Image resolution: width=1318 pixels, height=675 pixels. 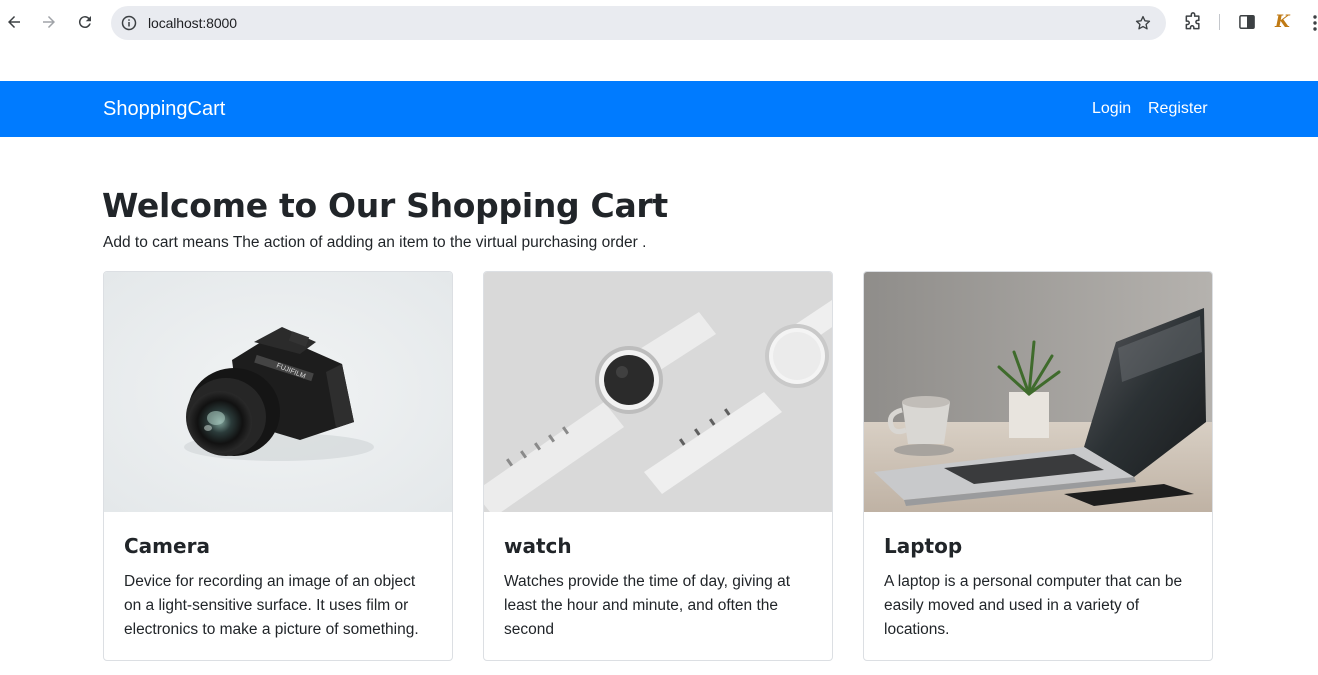 I want to click on arrow-left-icon, so click(x=14, y=22).